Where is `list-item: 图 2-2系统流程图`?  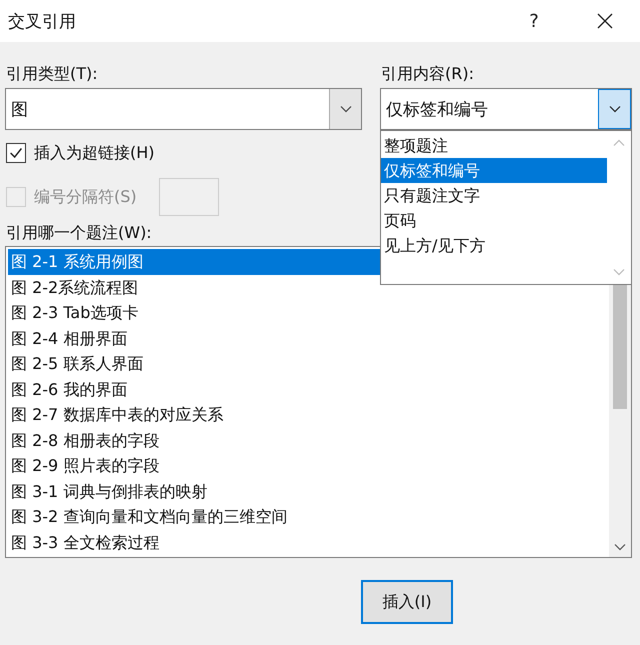
list-item: 图 2-2系统流程图 is located at coordinates (308, 287).